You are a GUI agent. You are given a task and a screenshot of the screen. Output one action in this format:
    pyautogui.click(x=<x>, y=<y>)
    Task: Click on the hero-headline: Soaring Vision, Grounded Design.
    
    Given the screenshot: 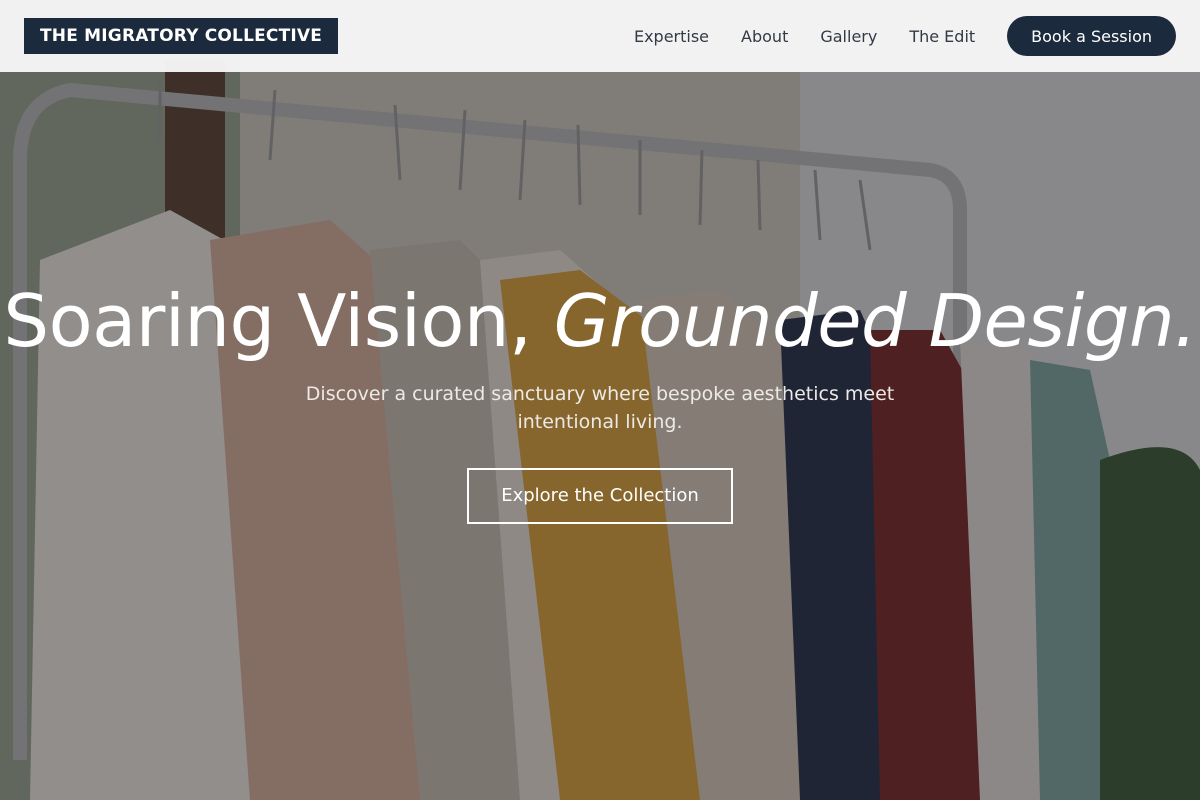 What is the action you would take?
    pyautogui.click(x=600, y=321)
    